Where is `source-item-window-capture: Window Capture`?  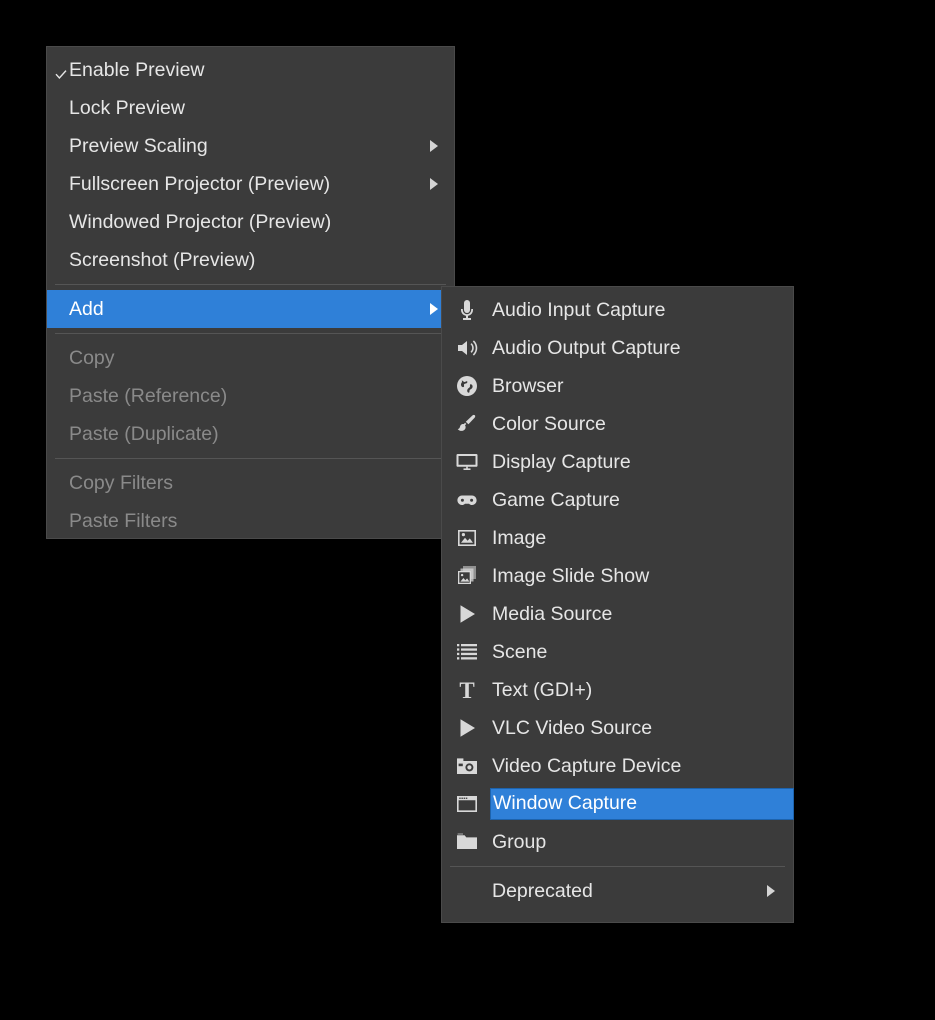
source-item-window-capture: Window Capture is located at coordinates (618, 804).